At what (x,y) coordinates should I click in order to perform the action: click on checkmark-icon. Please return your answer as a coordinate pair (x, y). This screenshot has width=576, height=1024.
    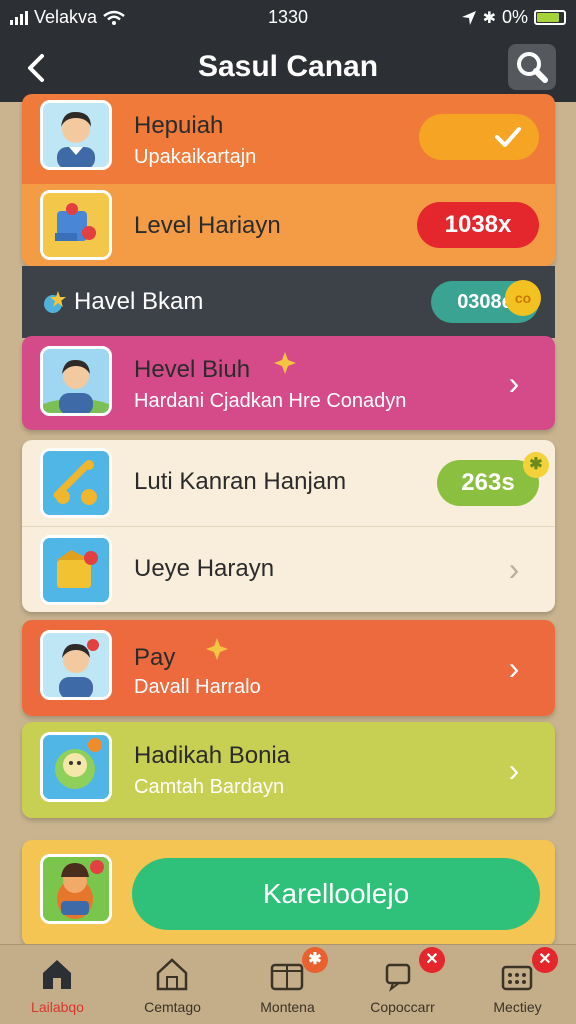
    Looking at the image, I should click on (508, 137).